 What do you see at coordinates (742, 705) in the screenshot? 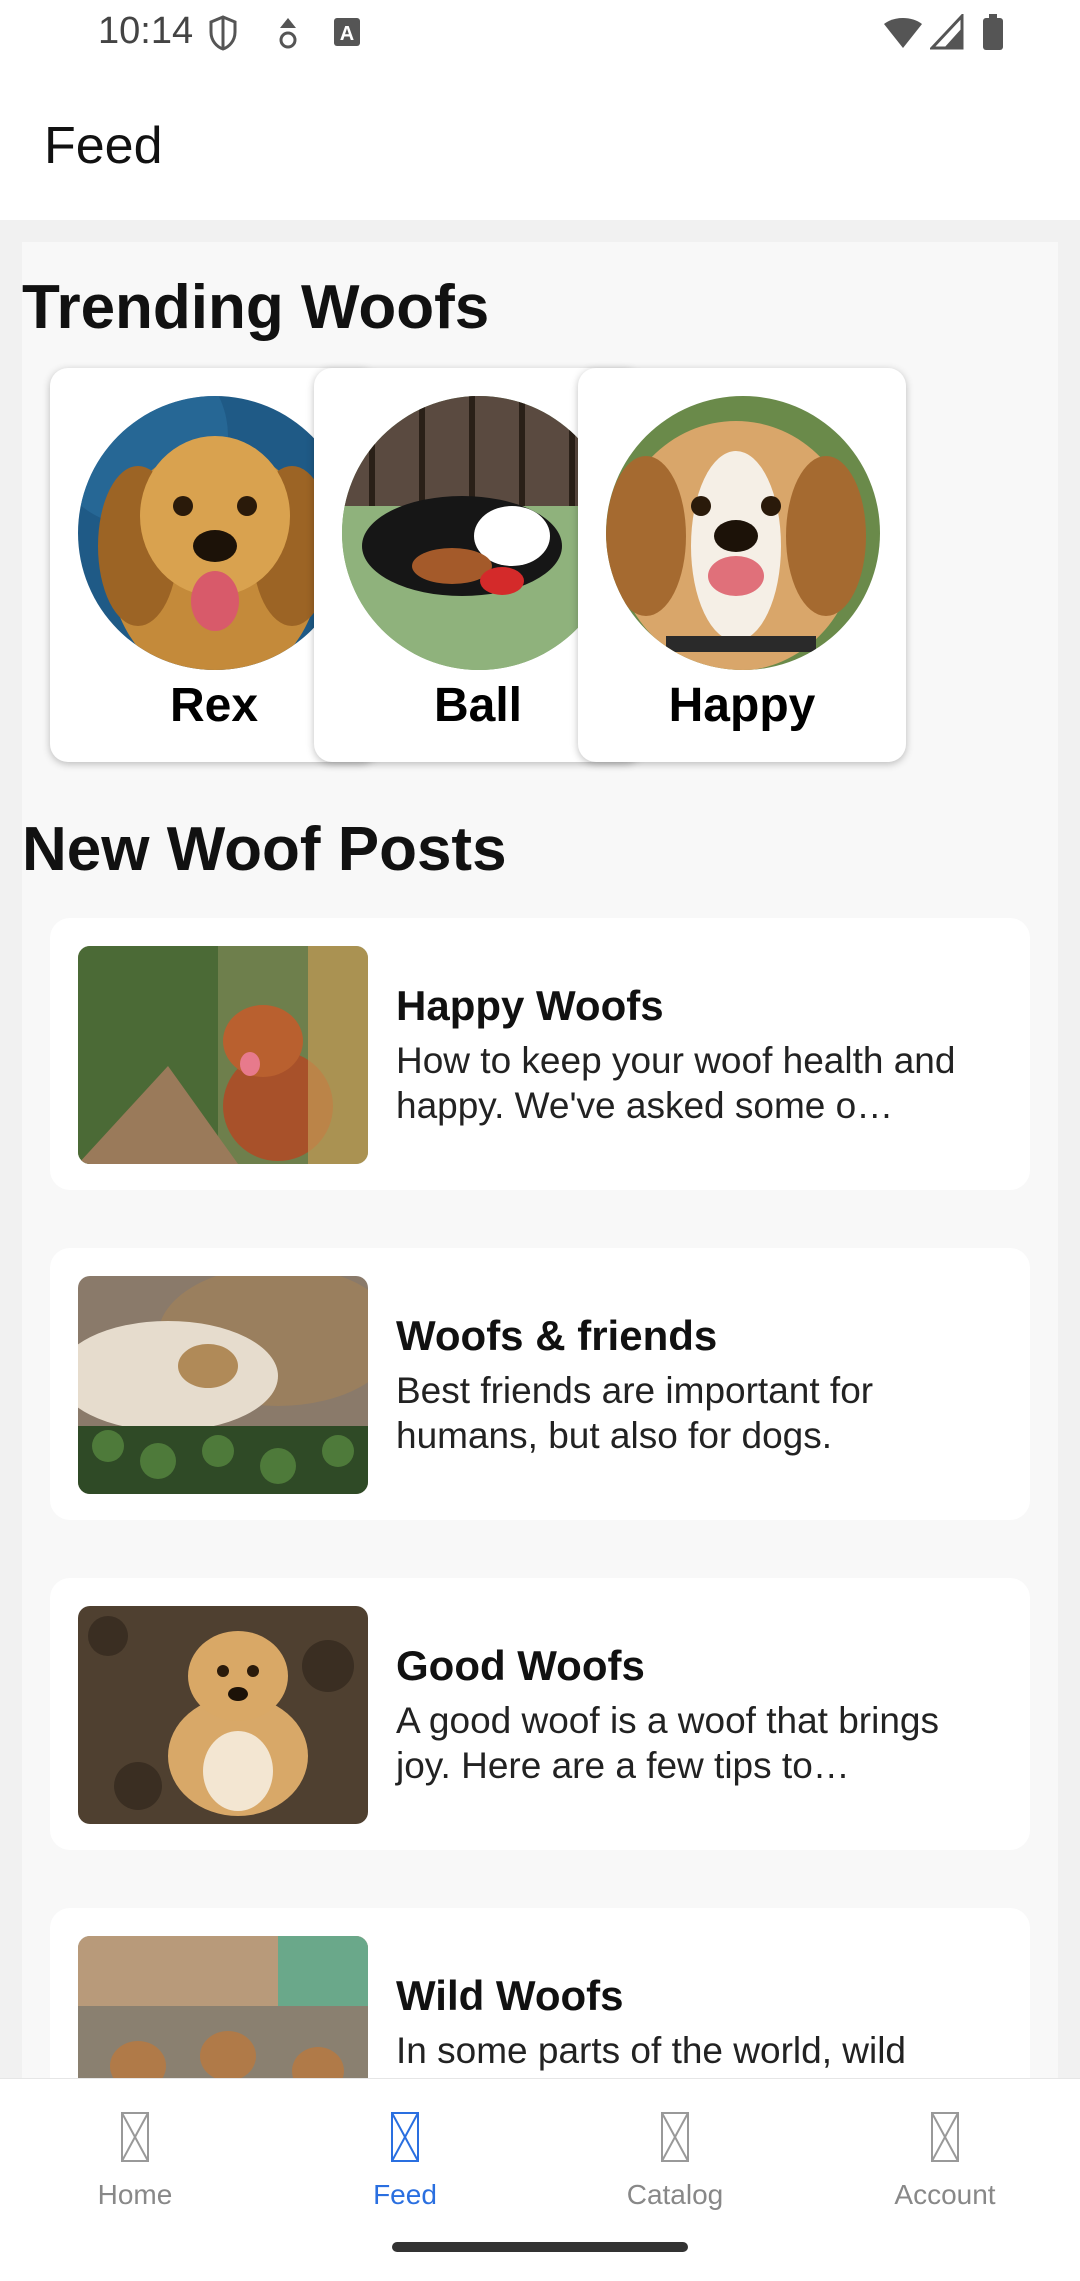
I see `trending-name: Happy` at bounding box center [742, 705].